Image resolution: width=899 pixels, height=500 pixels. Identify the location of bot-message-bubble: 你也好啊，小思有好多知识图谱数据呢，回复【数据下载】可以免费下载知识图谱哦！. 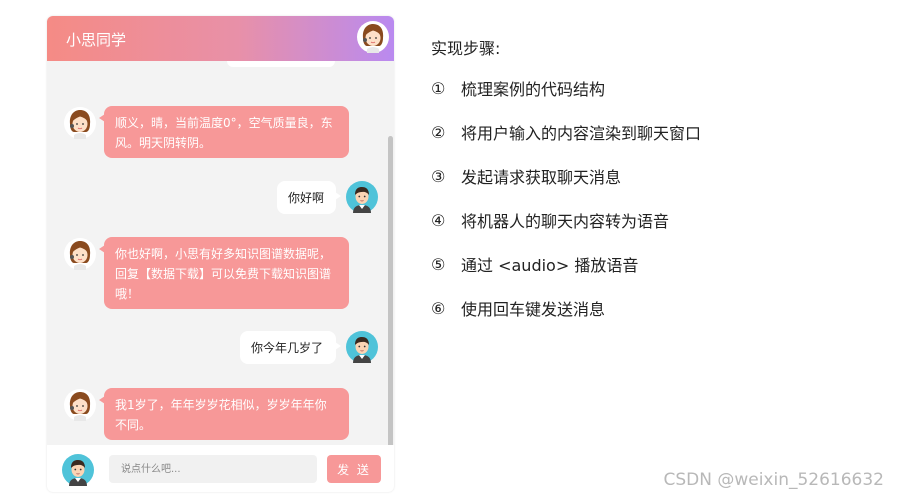
(224, 273).